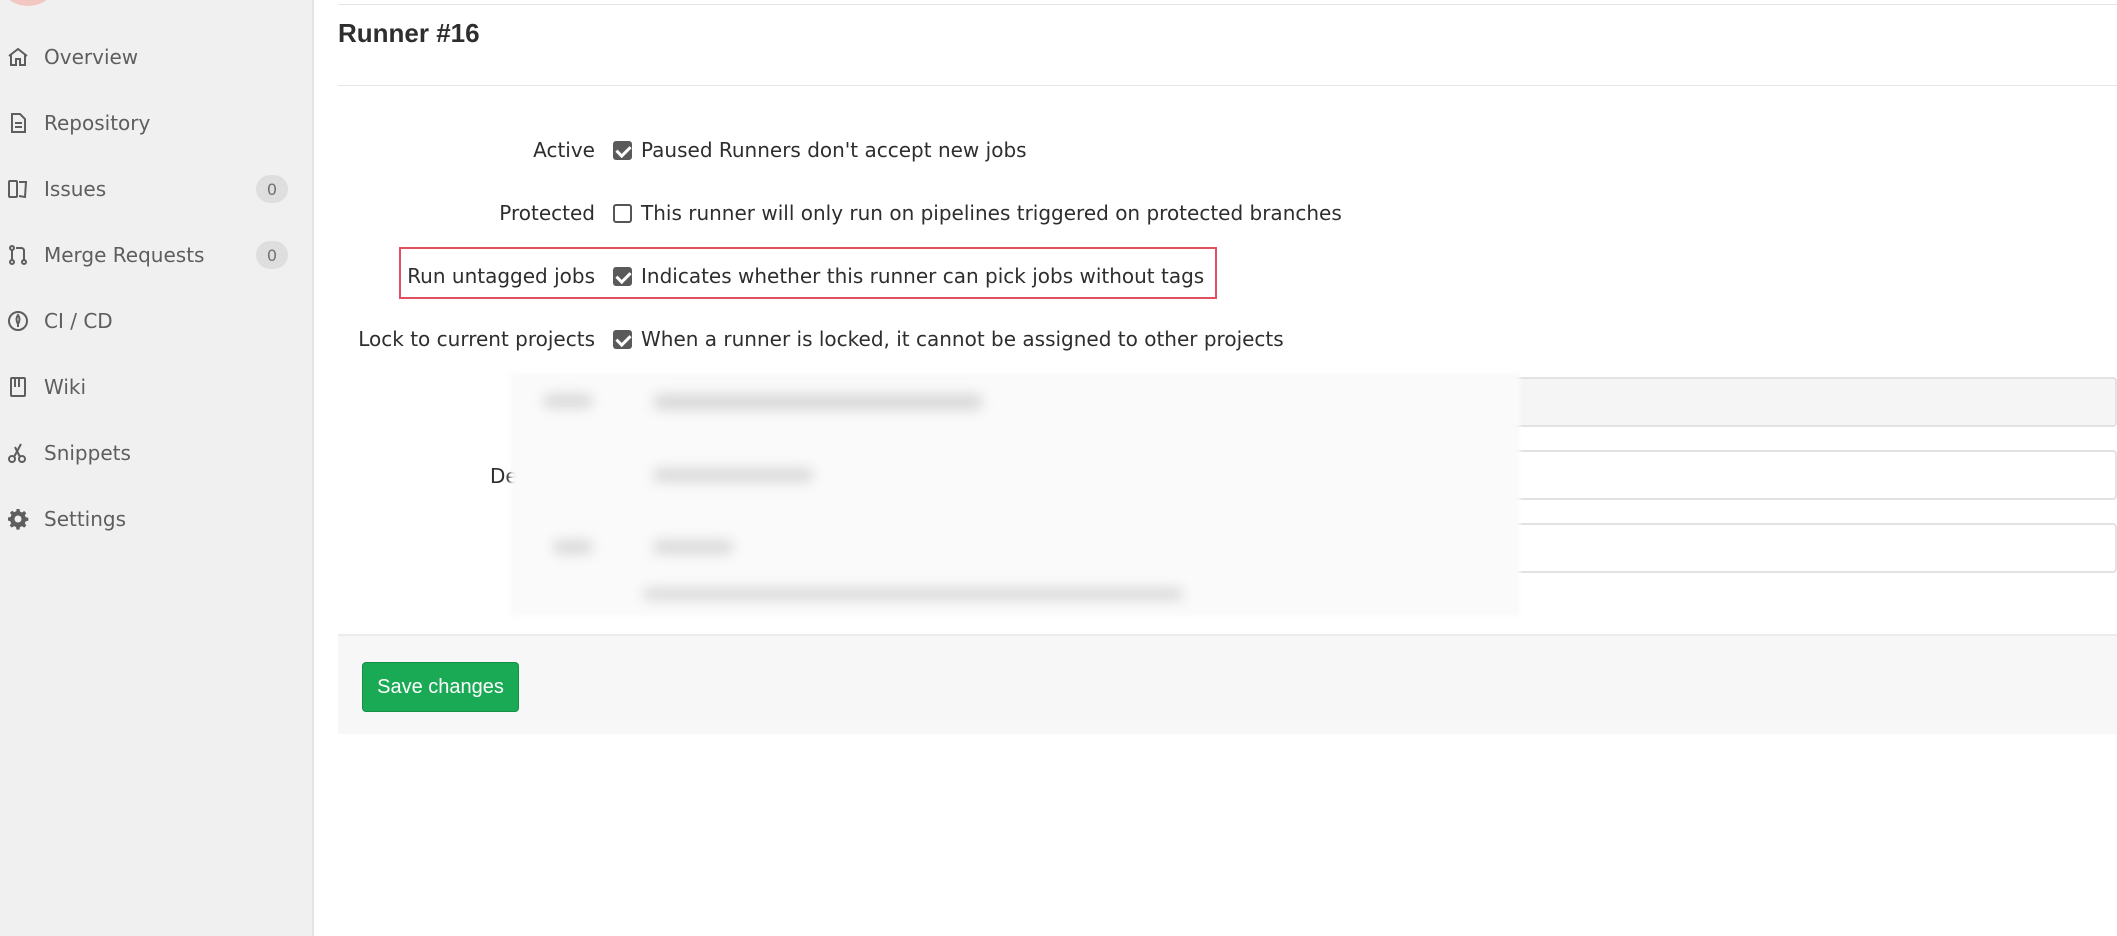  What do you see at coordinates (564, 150) in the screenshot?
I see `active-label: Active` at bounding box center [564, 150].